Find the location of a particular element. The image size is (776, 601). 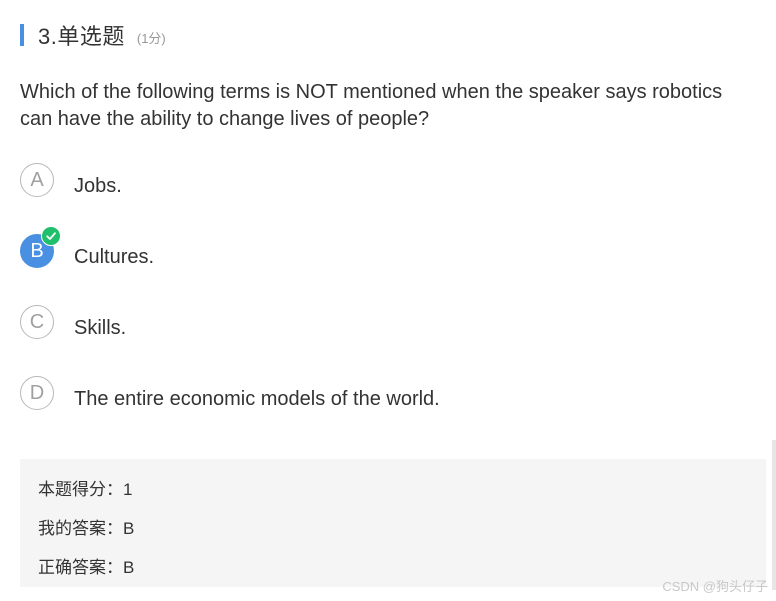

scrollbar is located at coordinates (774, 515).